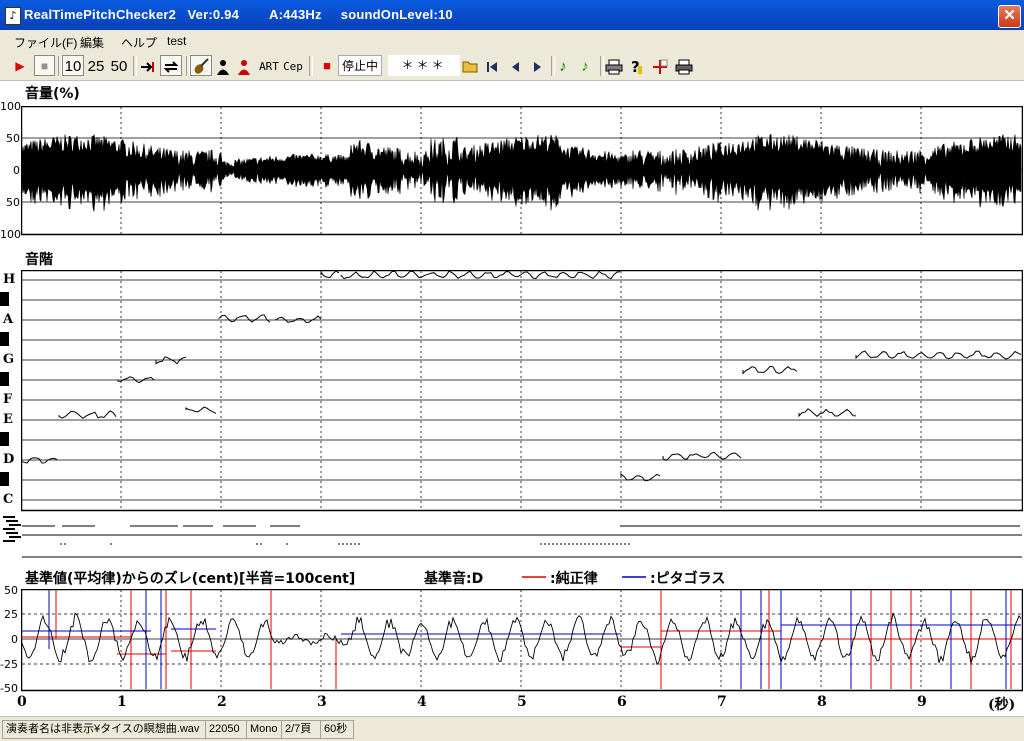 The height and width of the screenshot is (741, 1024). Describe the element at coordinates (9, 279) in the screenshot. I see `note-label-h: H` at that location.